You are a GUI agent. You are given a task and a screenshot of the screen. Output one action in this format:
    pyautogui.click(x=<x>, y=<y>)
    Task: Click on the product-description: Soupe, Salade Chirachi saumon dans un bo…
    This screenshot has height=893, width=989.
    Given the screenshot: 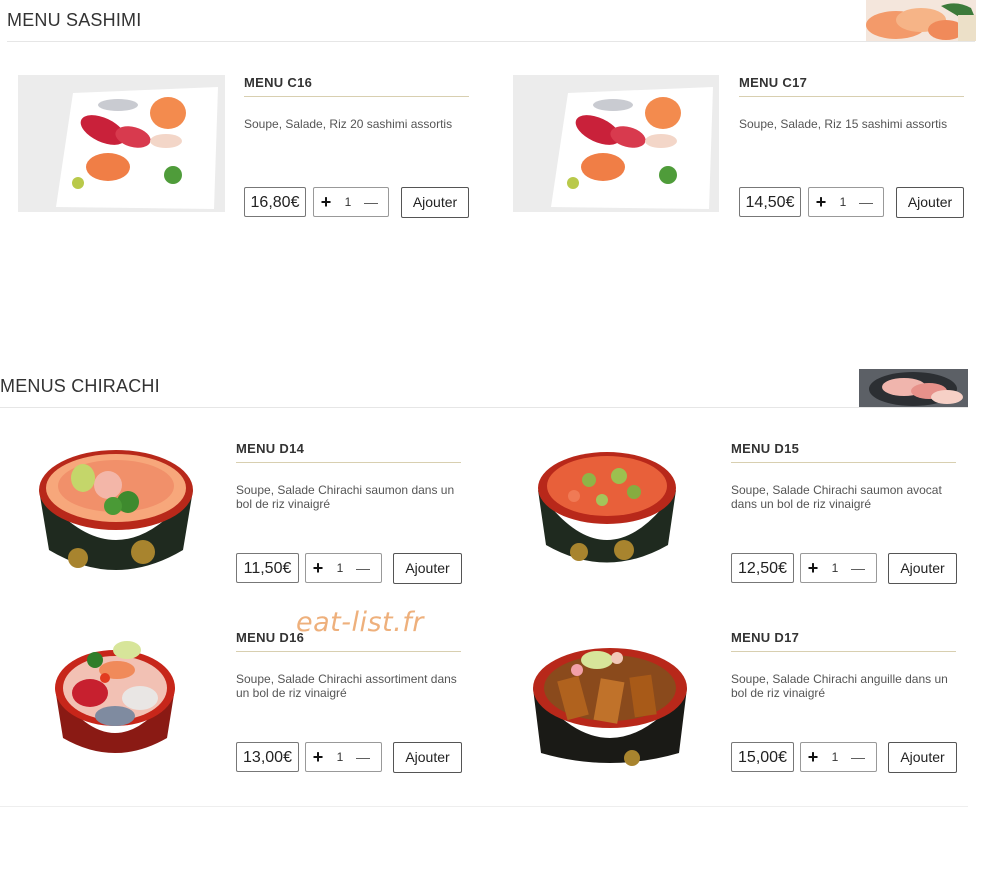 What is the action you would take?
    pyautogui.click(x=345, y=497)
    